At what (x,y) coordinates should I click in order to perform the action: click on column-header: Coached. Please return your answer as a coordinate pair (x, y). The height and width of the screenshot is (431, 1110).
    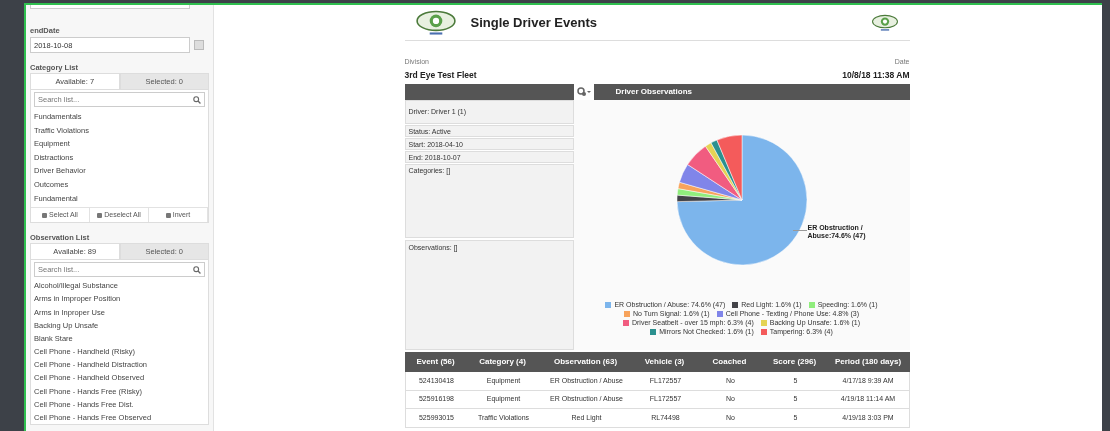
    Looking at the image, I should click on (729, 362).